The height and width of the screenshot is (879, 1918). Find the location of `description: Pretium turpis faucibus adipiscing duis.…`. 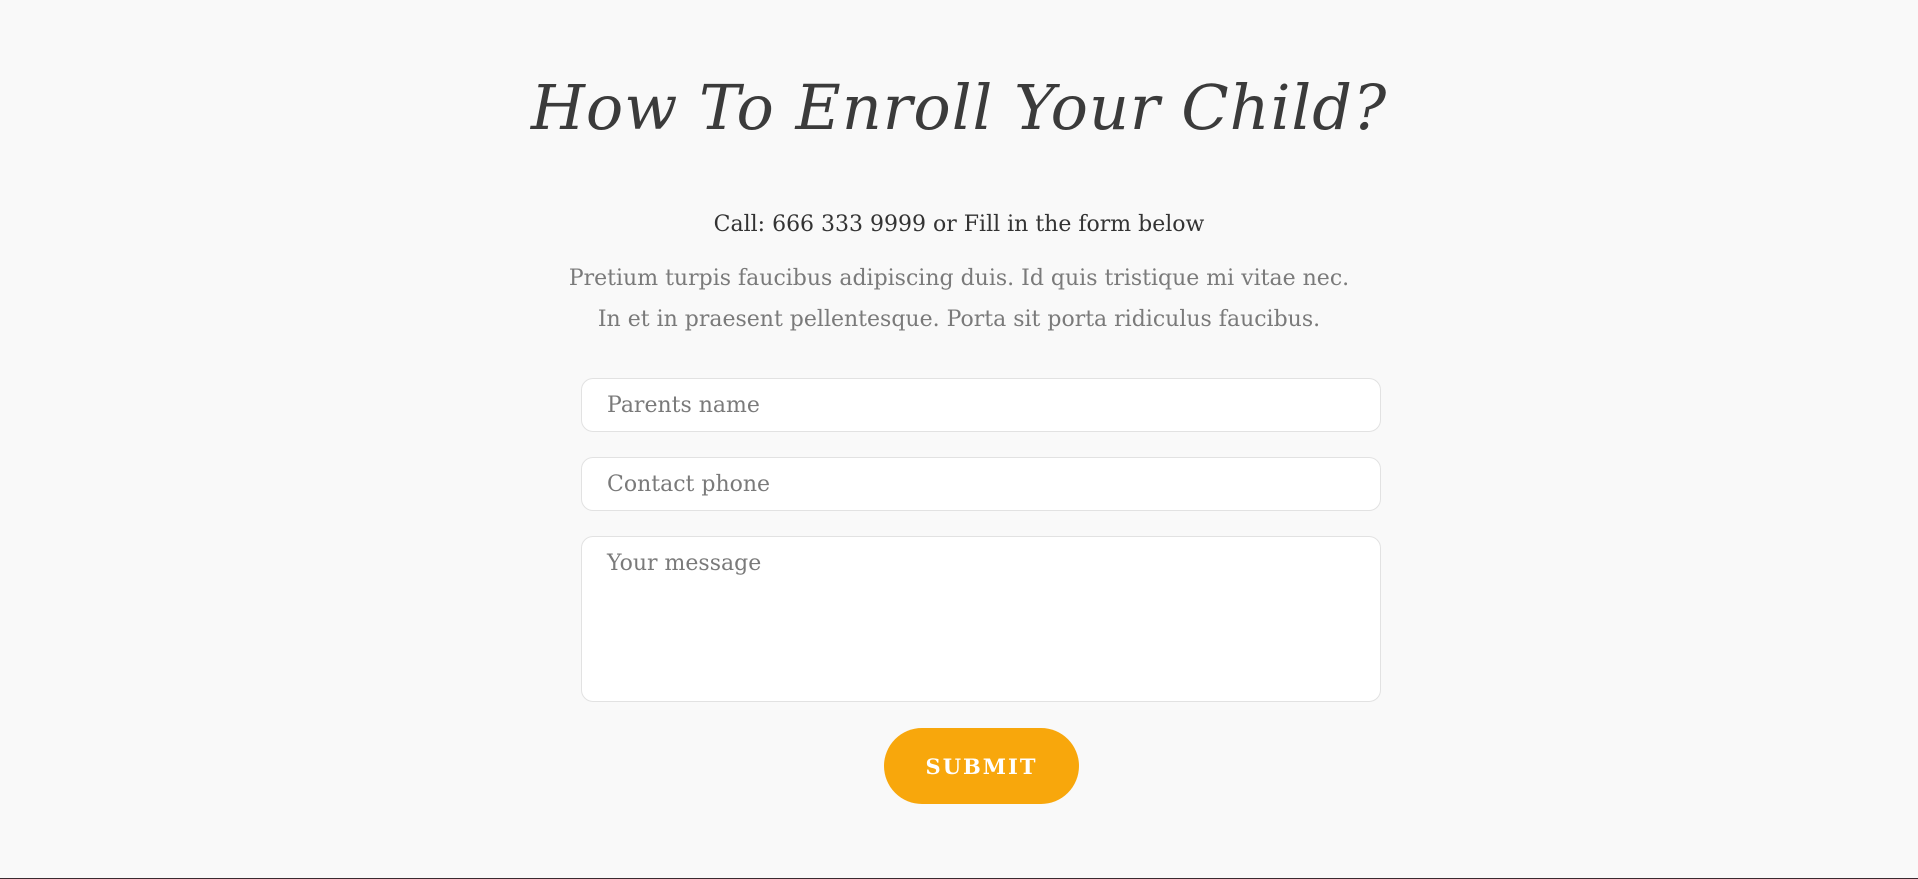

description: Pretium turpis faucibus adipiscing duis.… is located at coordinates (959, 299).